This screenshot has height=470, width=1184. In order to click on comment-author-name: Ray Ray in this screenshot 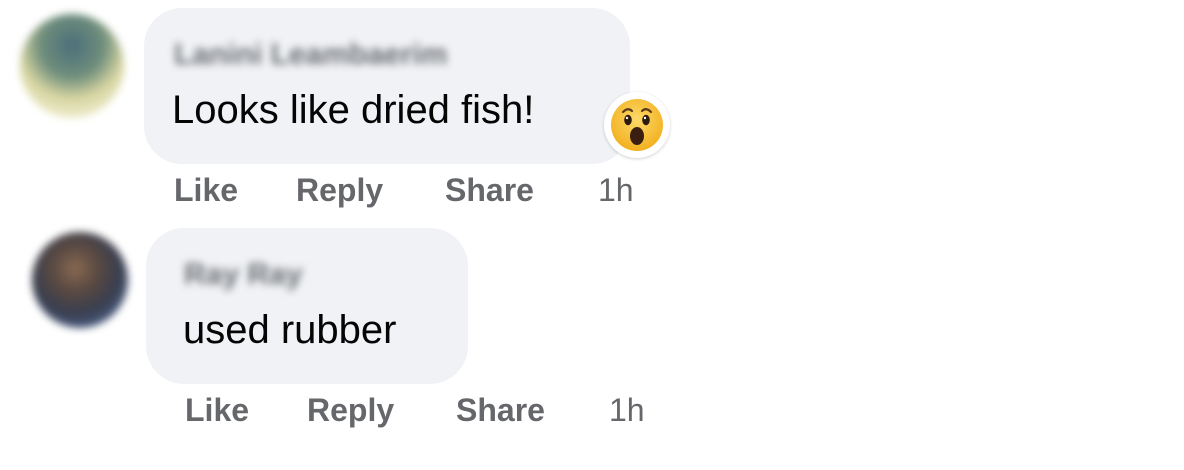, I will do `click(243, 275)`.